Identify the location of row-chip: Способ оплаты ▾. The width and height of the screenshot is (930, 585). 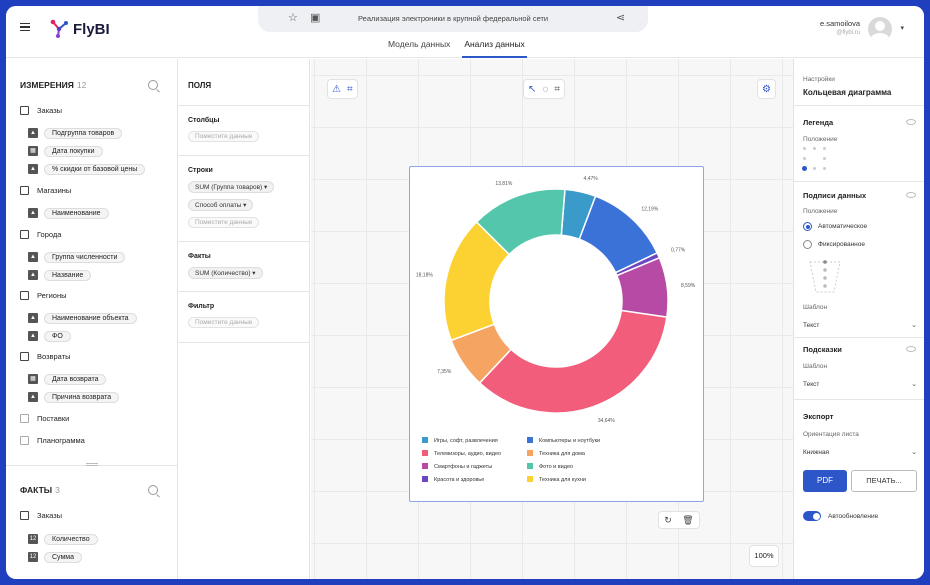
(221, 205).